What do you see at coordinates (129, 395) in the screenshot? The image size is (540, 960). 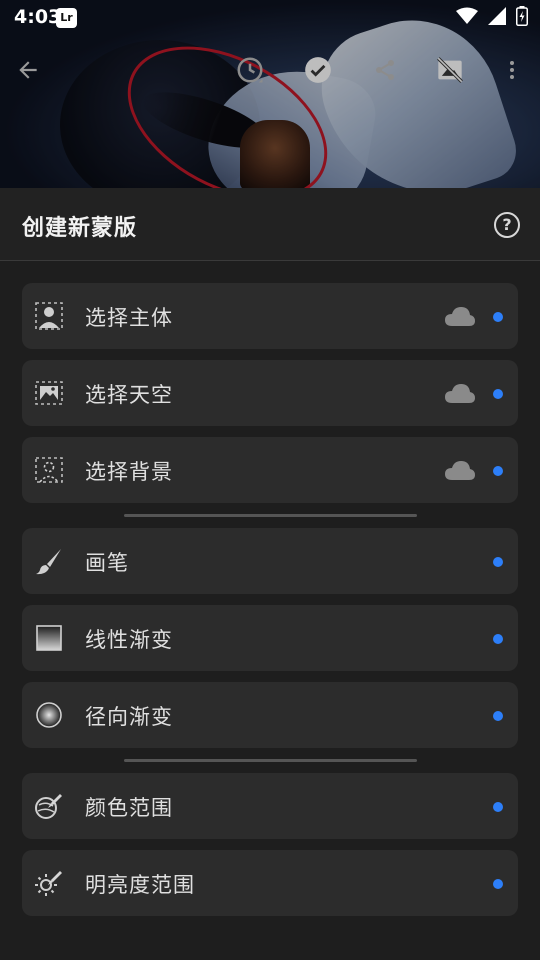 I see `mask-option-label: 选择天空` at bounding box center [129, 395].